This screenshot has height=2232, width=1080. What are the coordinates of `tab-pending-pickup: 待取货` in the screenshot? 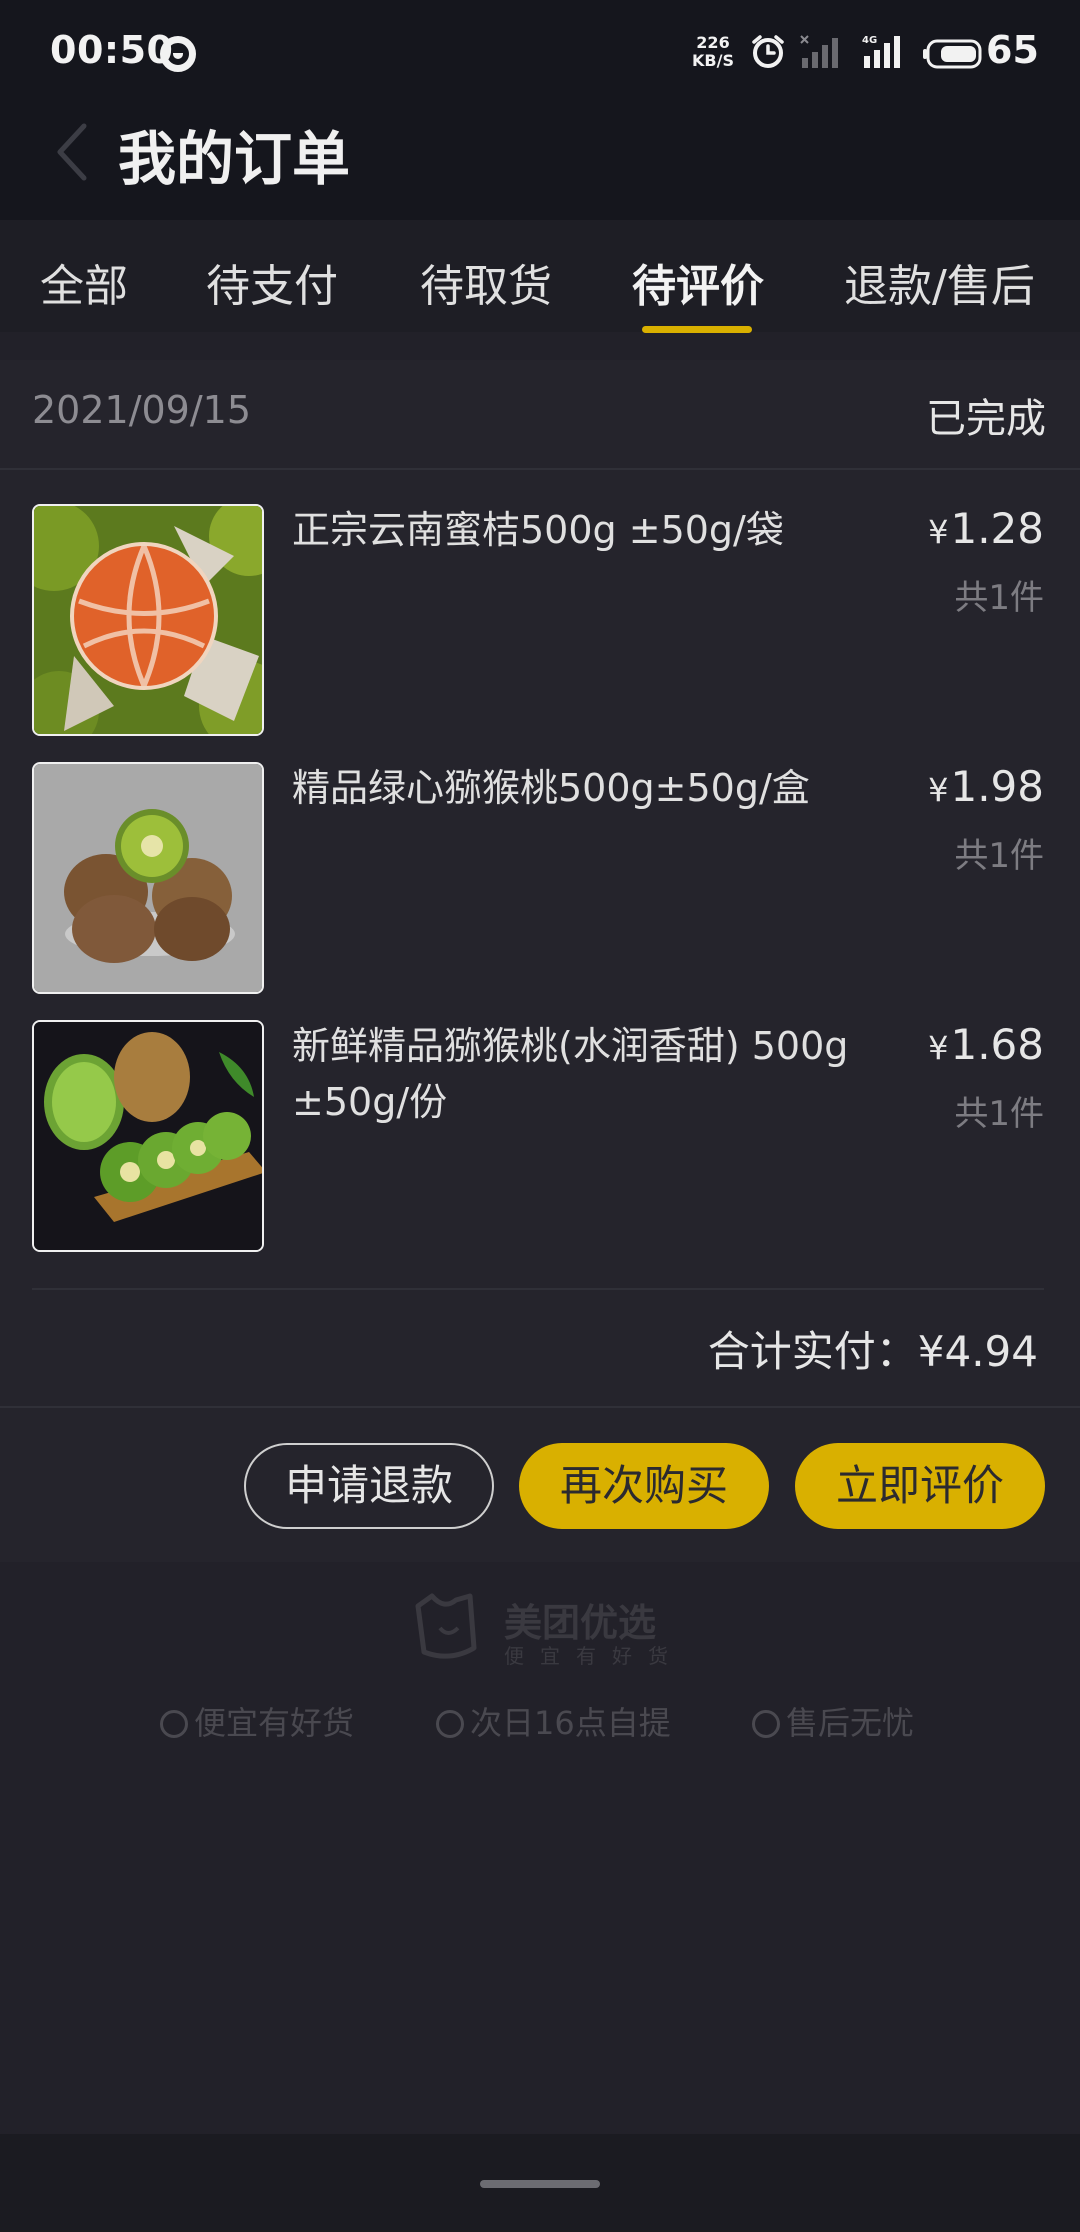 It's located at (486, 282).